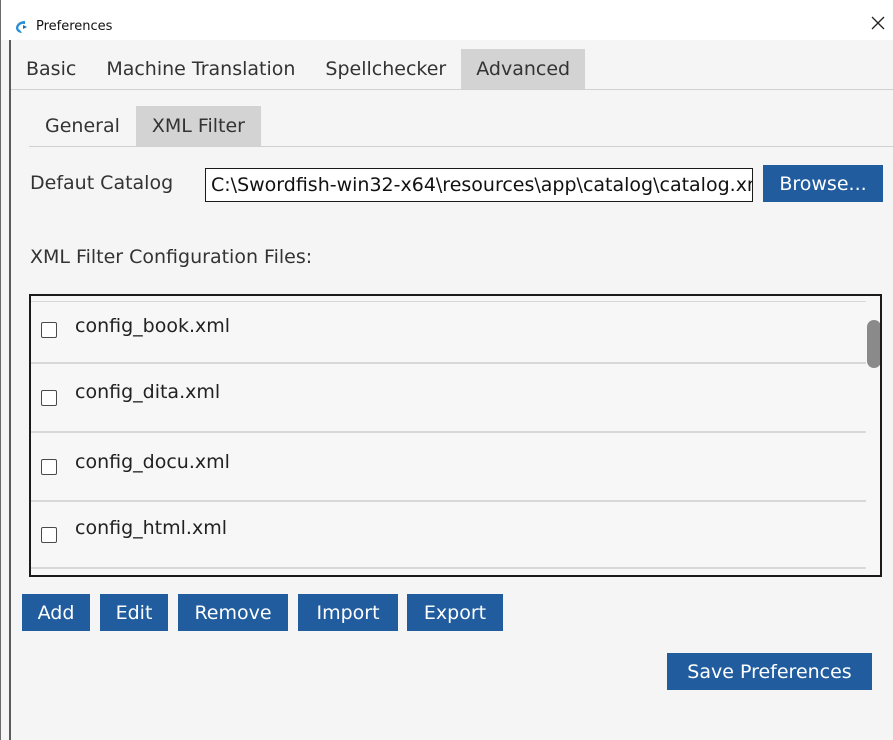  I want to click on list-scrollbar-thumb, so click(873, 344).